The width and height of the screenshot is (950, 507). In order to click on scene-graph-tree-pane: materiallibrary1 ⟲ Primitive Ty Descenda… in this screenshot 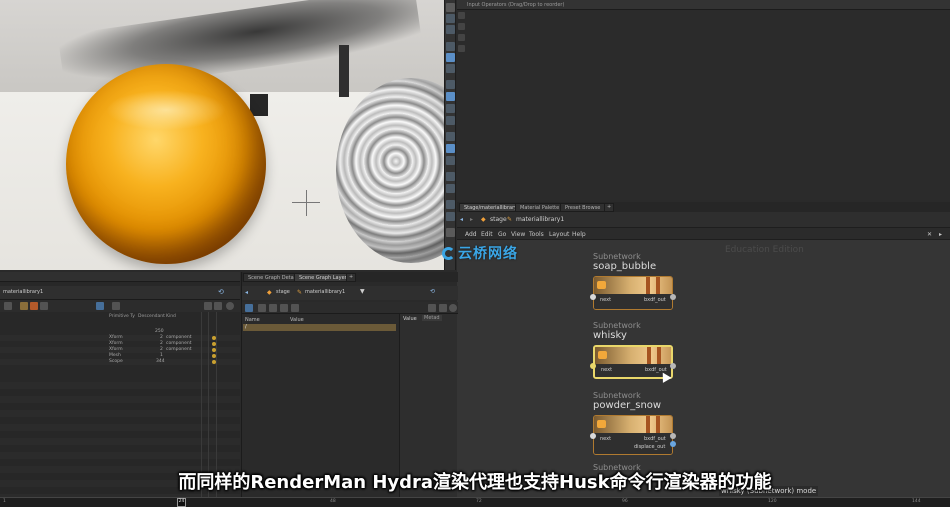, I will do `click(120, 384)`.